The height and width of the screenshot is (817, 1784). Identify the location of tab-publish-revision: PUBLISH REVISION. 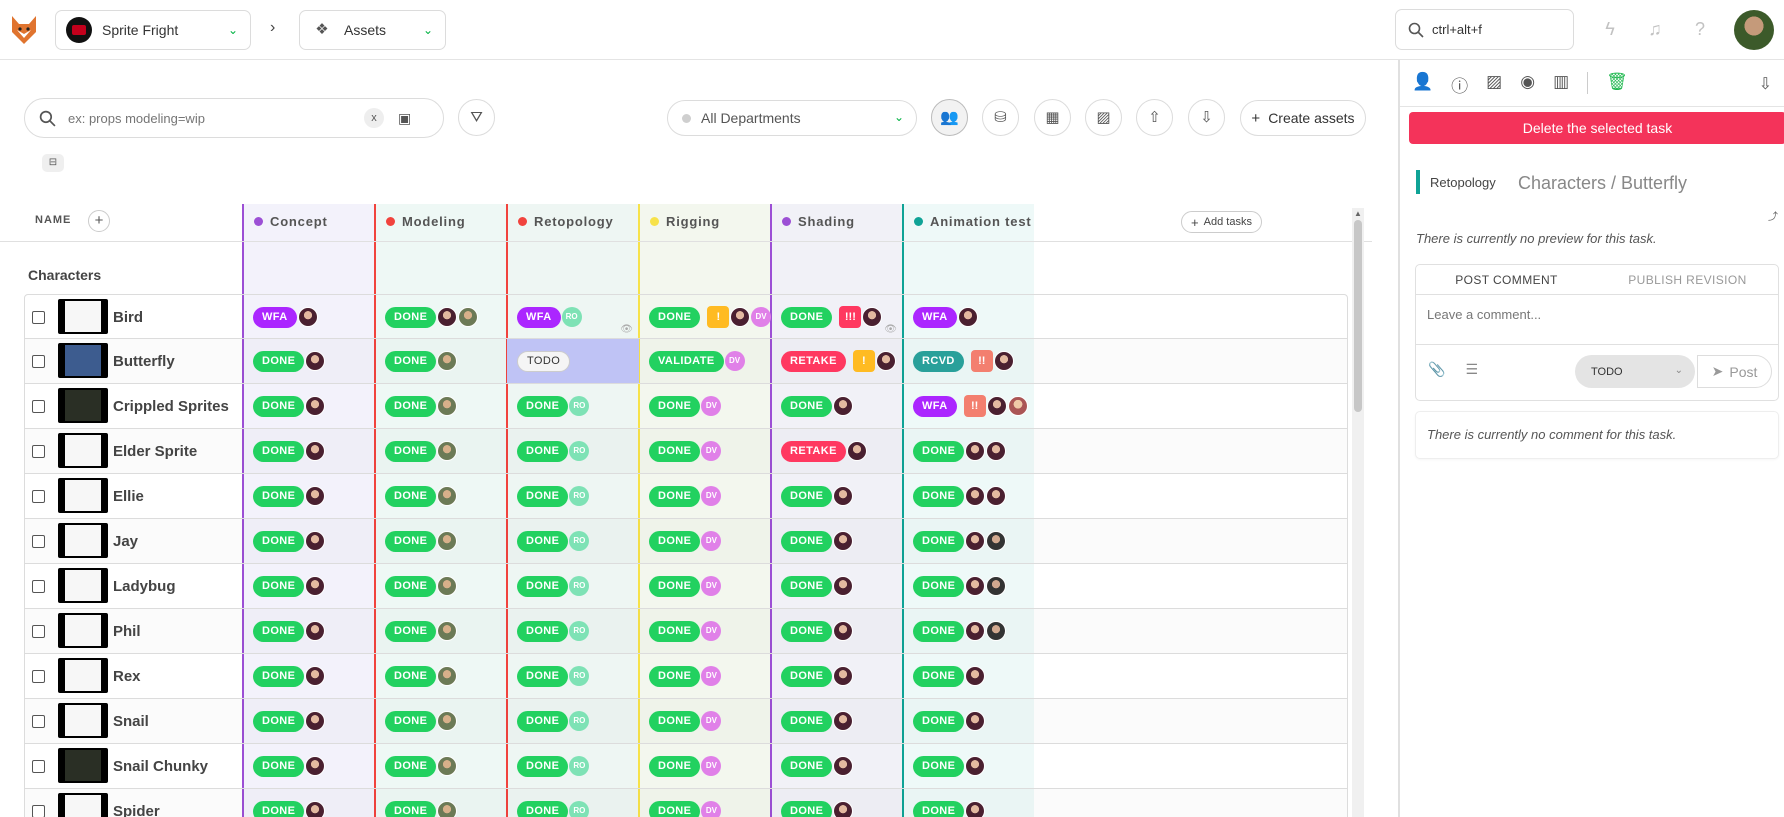
(1687, 279).